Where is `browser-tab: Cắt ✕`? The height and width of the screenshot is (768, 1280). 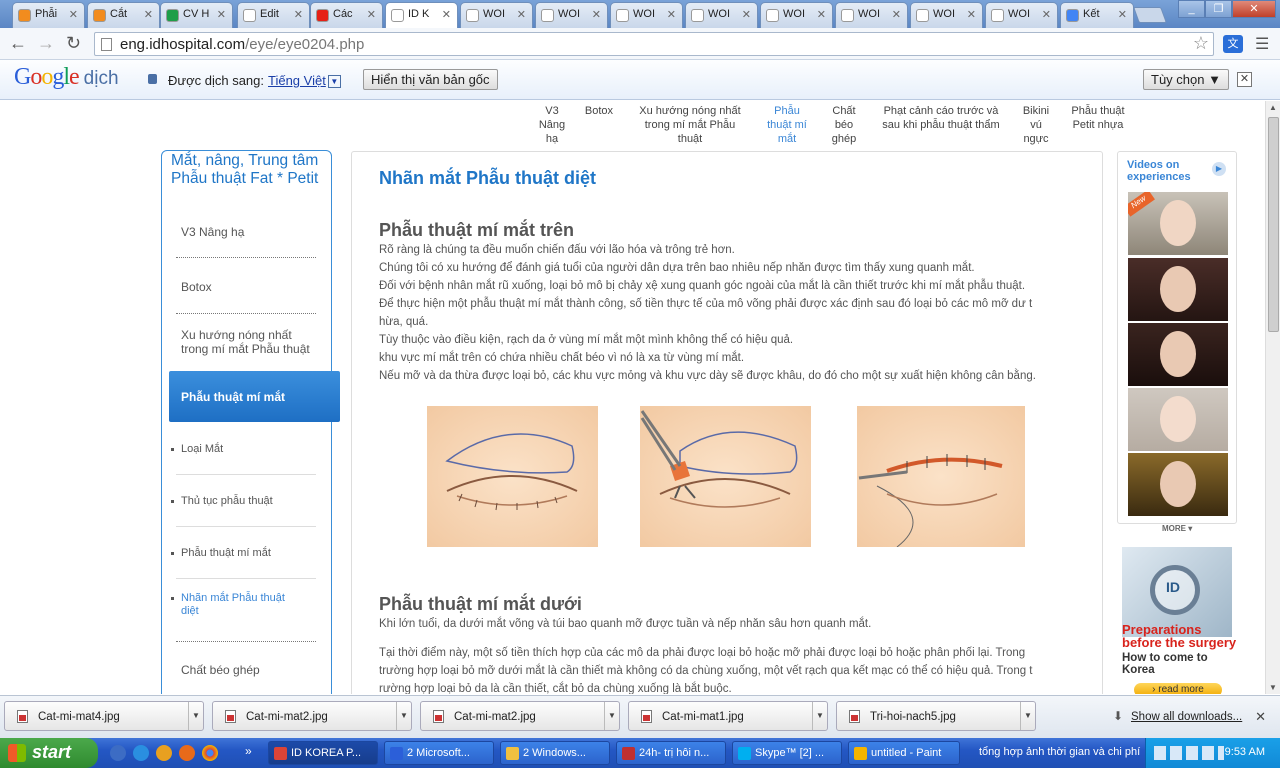
browser-tab: Cắt ✕ is located at coordinates (123, 15).